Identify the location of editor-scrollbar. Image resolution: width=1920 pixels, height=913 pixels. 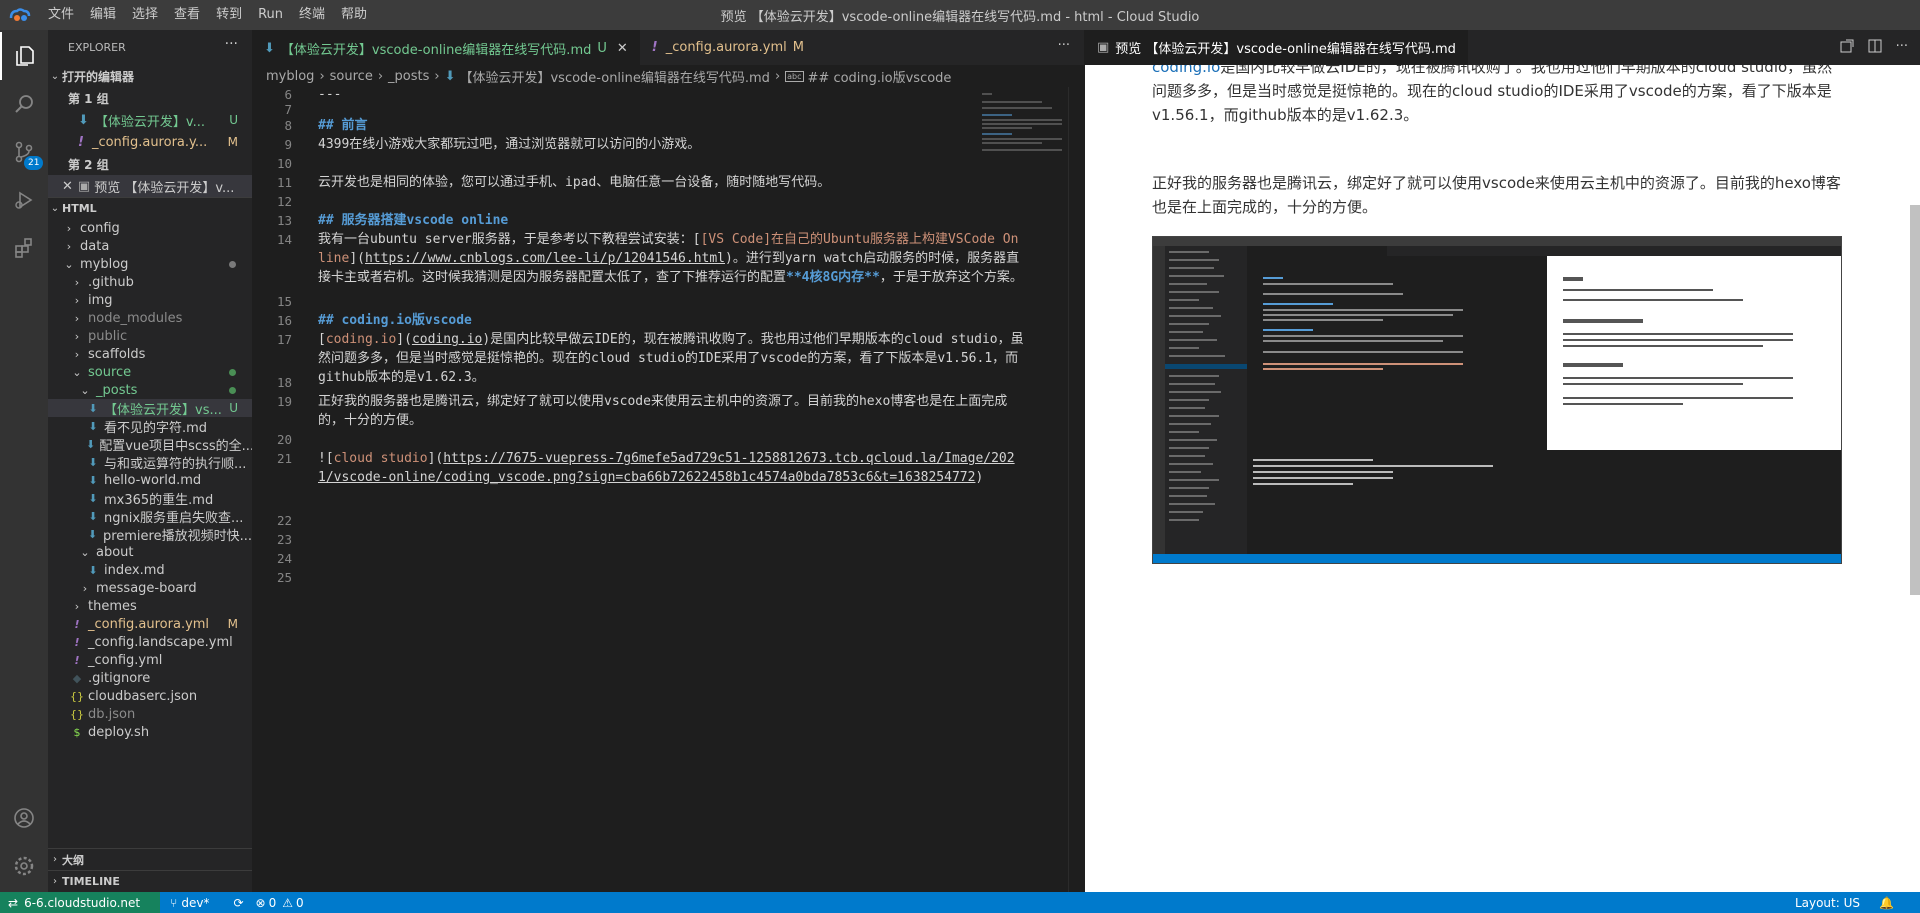
(1075, 489).